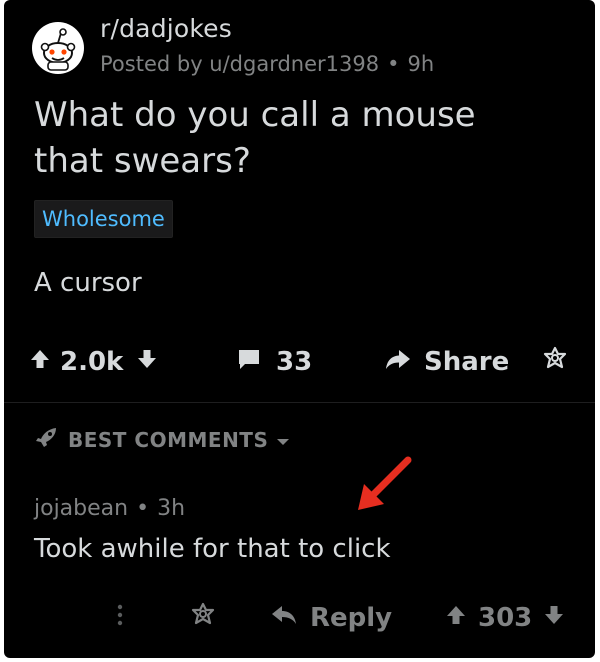 This screenshot has width=600, height=662. I want to click on post-meta: Posted by u/dgardner1398 • 9h, so click(267, 64).